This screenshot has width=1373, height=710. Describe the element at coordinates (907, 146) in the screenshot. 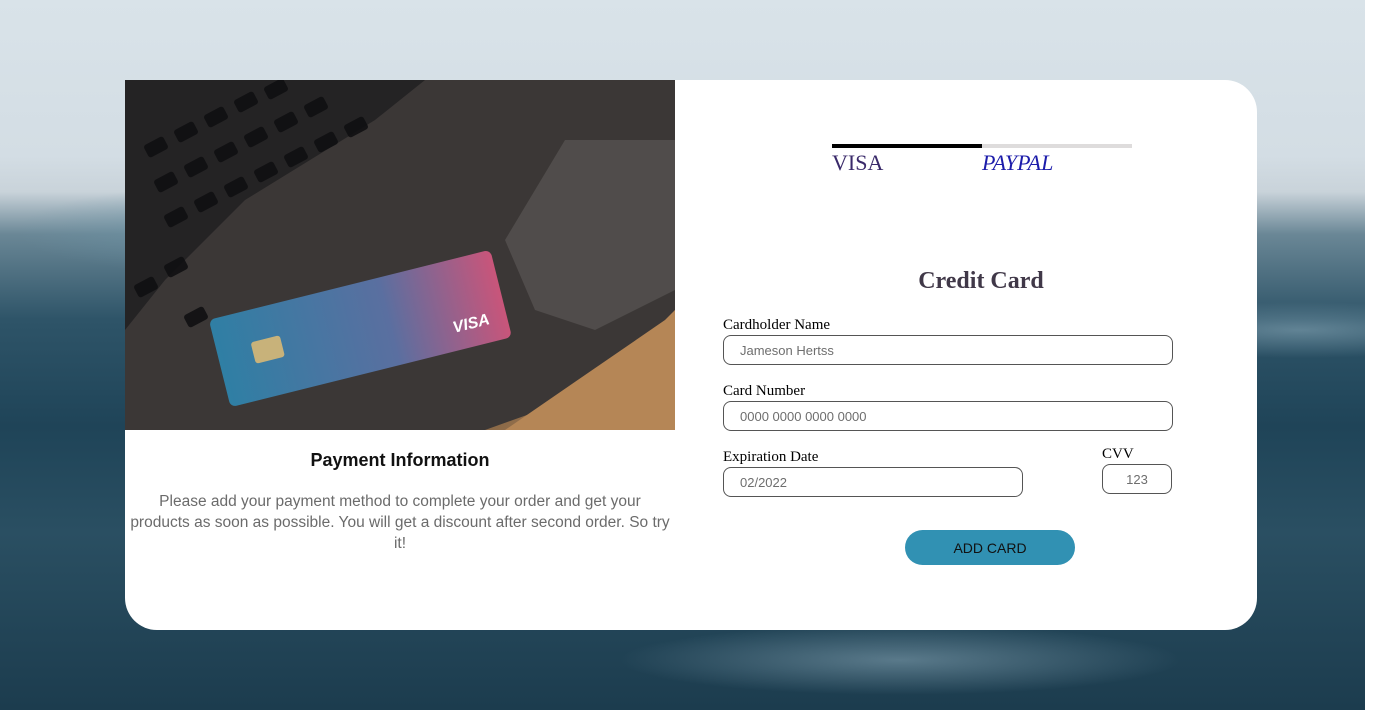

I see `tab-visa-indicator` at that location.